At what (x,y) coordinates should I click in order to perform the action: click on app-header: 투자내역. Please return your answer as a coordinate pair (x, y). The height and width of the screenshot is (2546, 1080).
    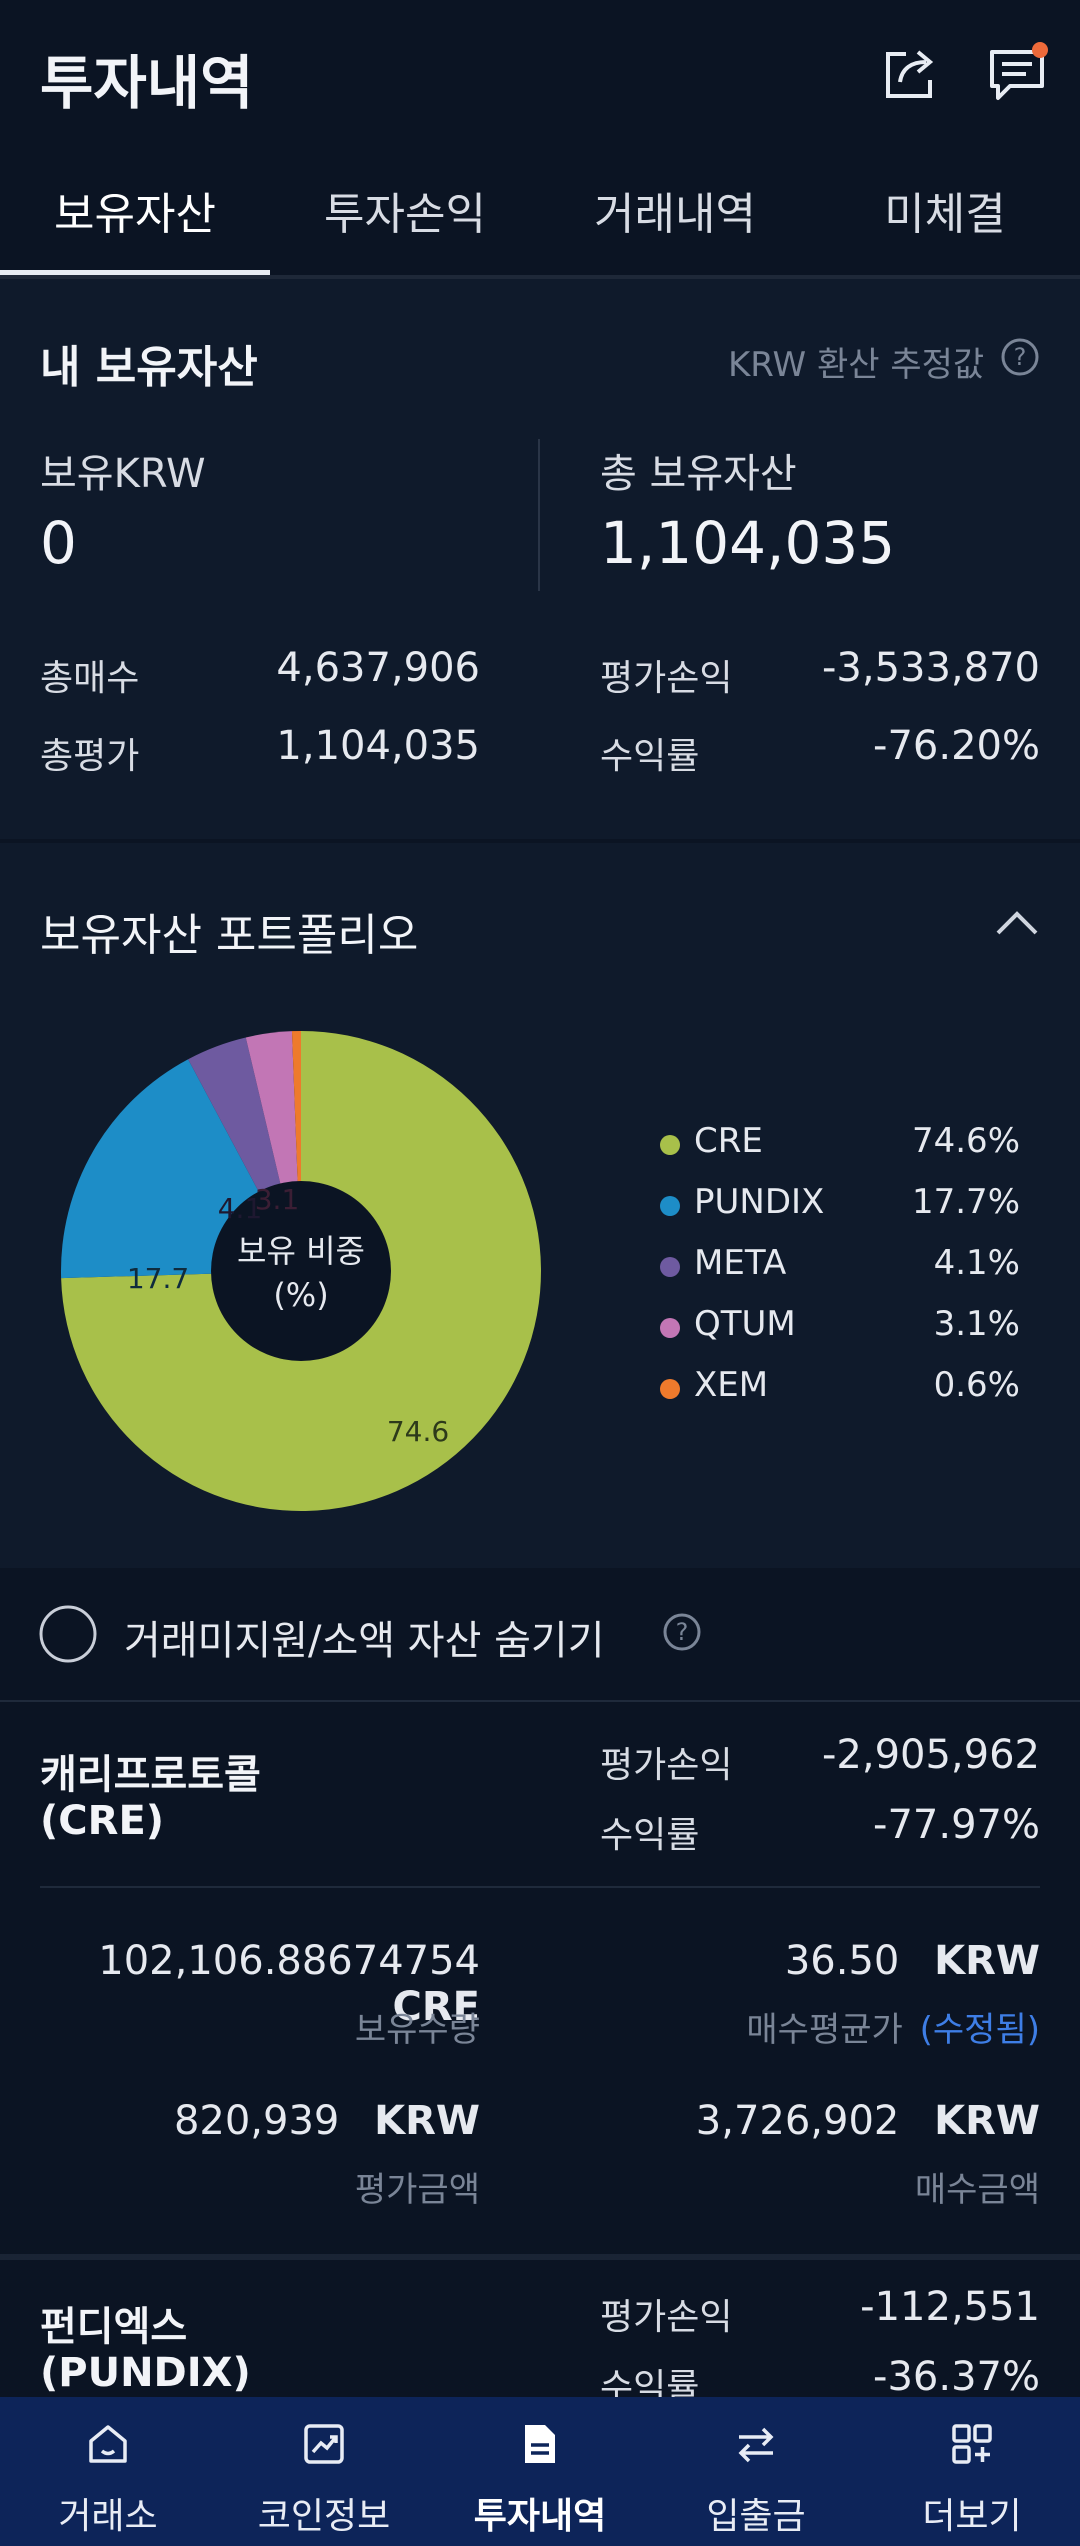
    Looking at the image, I should click on (540, 72).